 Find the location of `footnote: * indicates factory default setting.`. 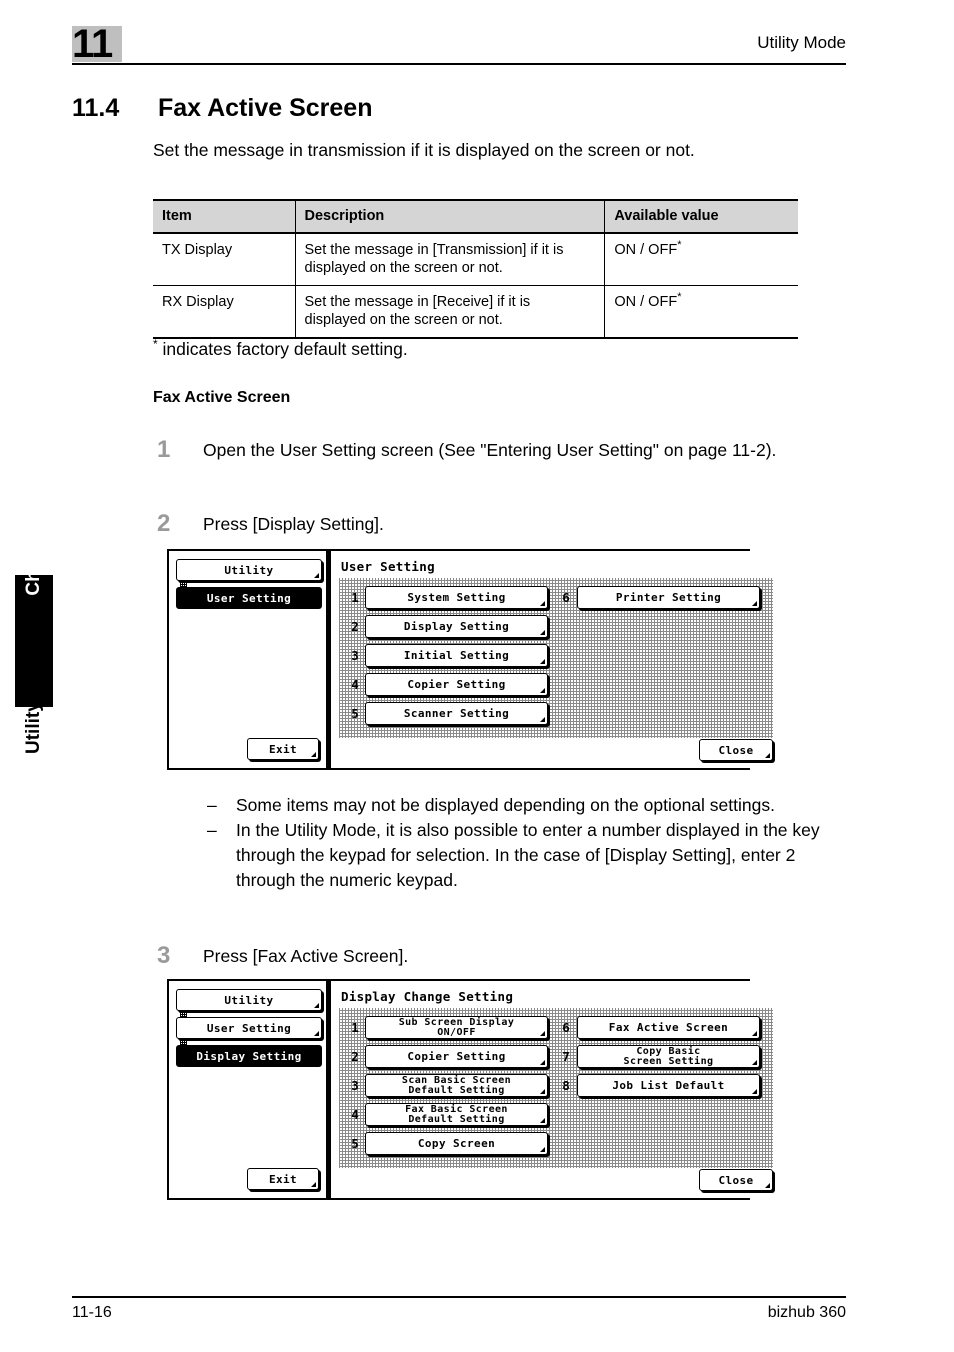

footnote: * indicates factory default setting. is located at coordinates (280, 348).